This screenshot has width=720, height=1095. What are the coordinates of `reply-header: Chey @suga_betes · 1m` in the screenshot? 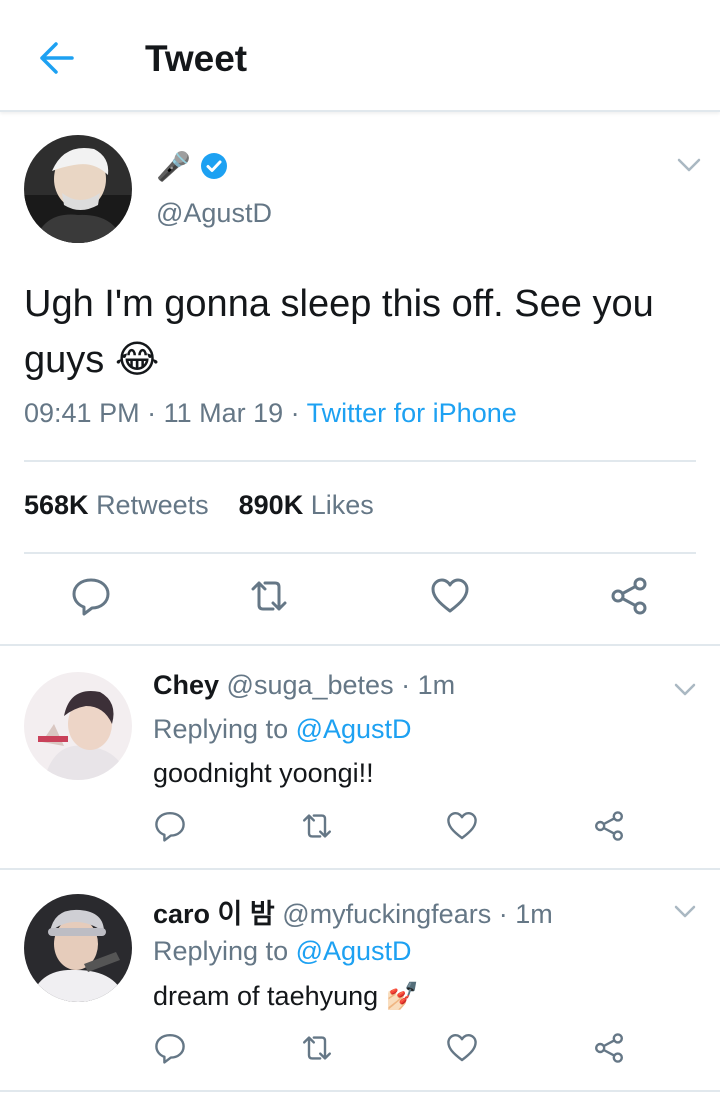 It's located at (304, 685).